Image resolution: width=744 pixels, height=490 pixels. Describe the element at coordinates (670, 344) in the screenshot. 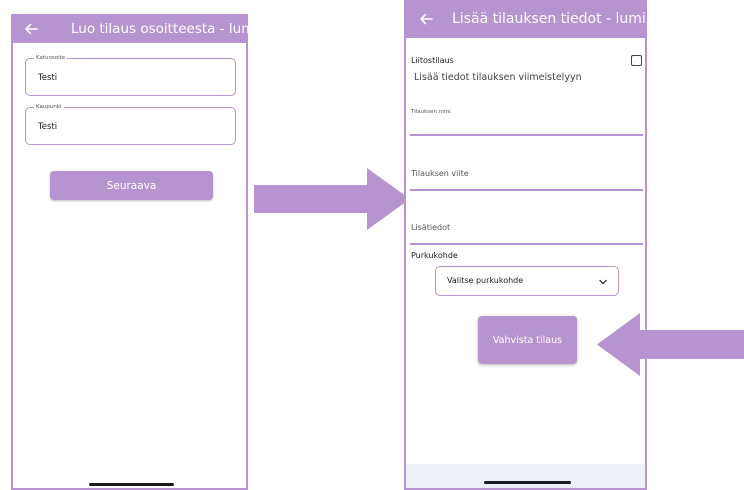

I see `arrow-left-pointer-icon` at that location.